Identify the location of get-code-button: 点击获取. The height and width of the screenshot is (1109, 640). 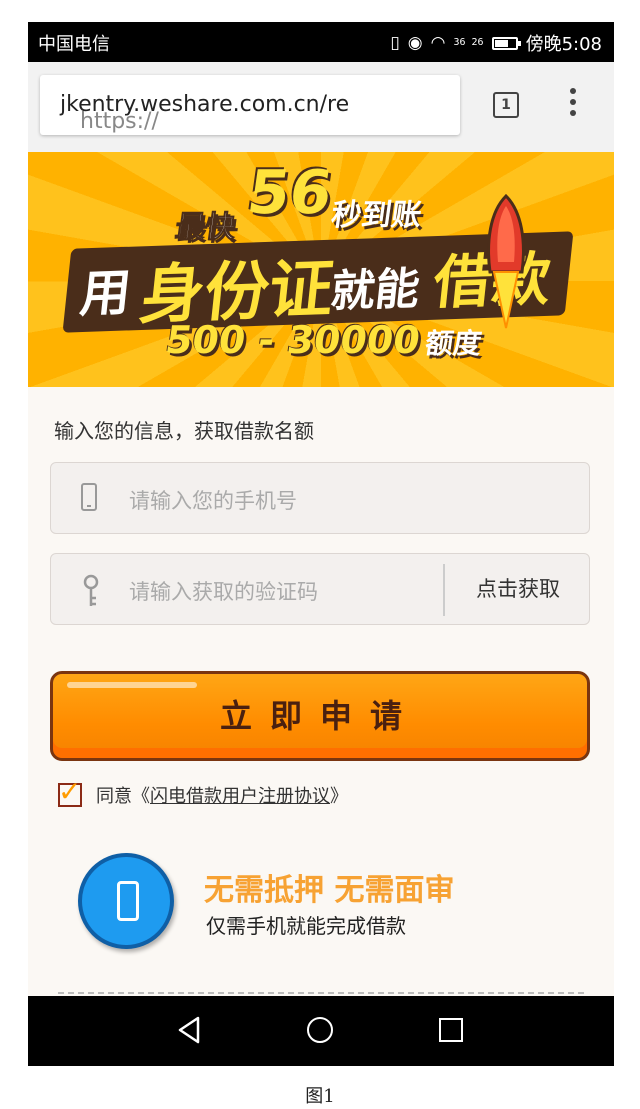
(518, 589).